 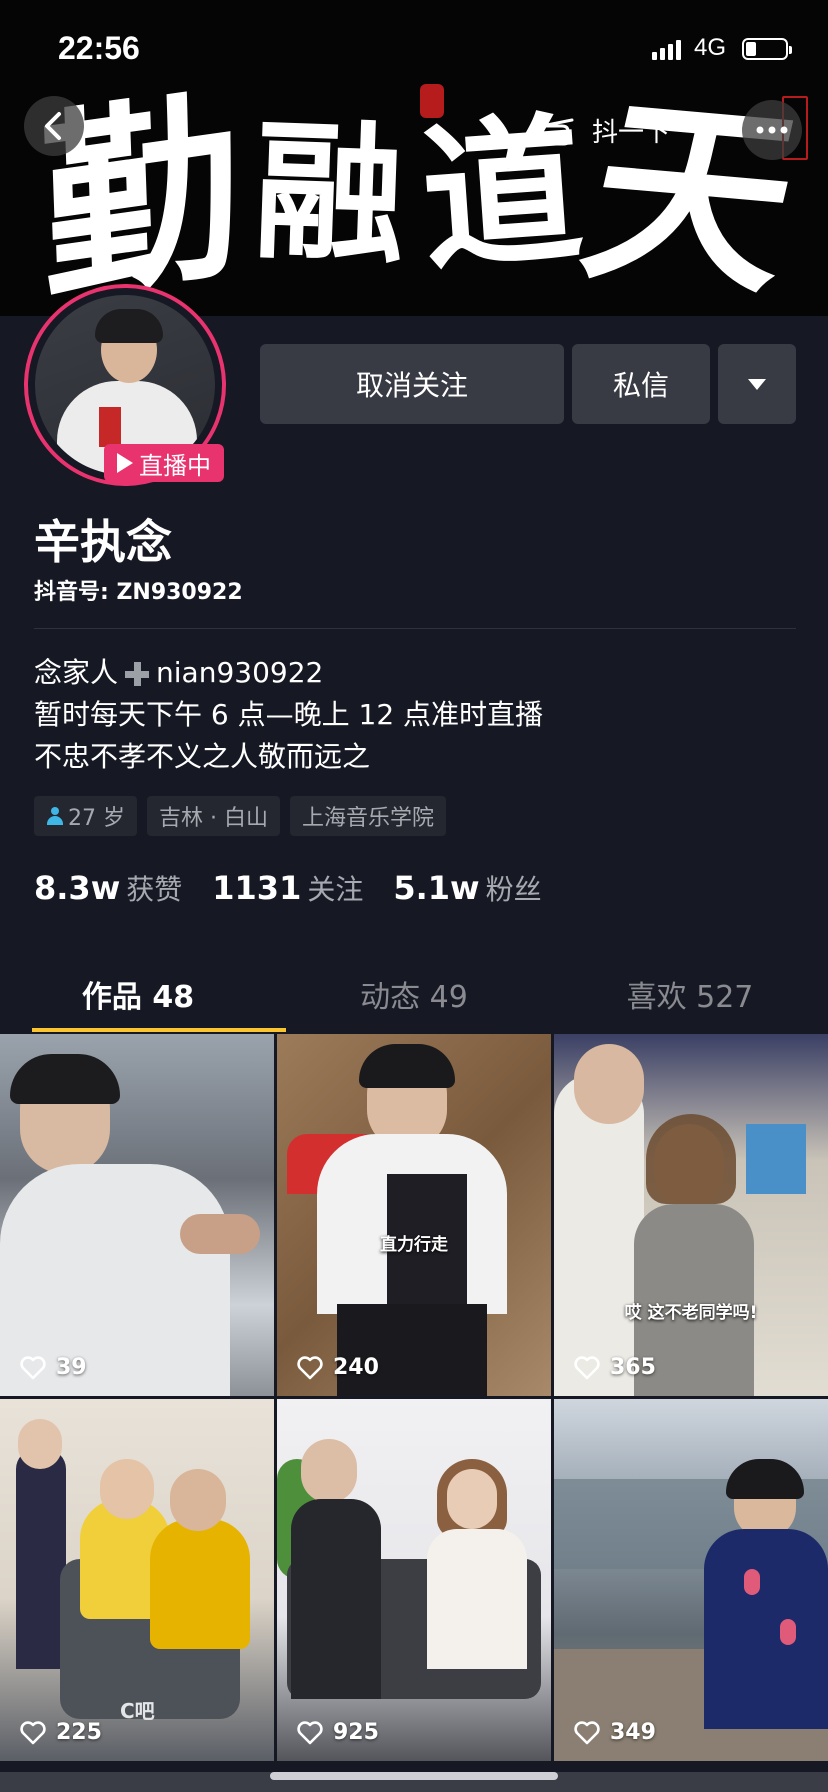 I want to click on divider, so click(x=415, y=628).